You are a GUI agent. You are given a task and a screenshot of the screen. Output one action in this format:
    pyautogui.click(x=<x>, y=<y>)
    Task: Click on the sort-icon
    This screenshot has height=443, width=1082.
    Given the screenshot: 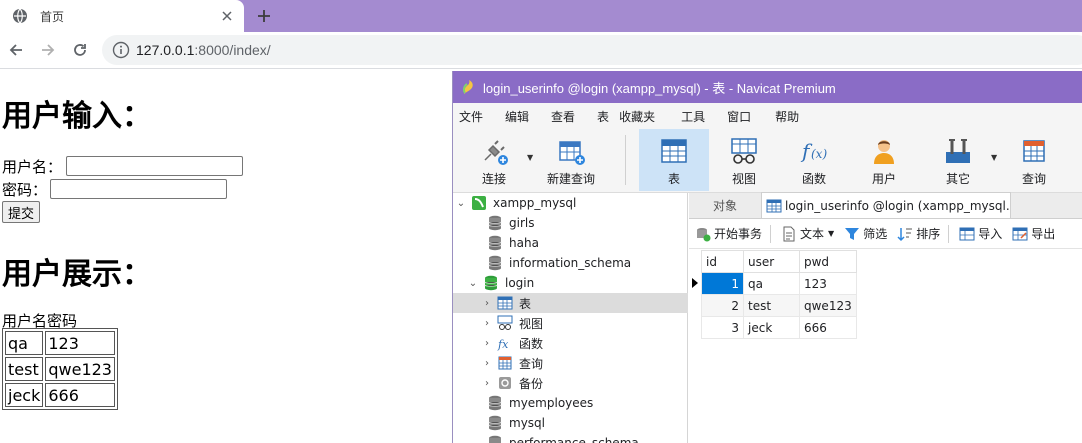 What is the action you would take?
    pyautogui.click(x=905, y=234)
    